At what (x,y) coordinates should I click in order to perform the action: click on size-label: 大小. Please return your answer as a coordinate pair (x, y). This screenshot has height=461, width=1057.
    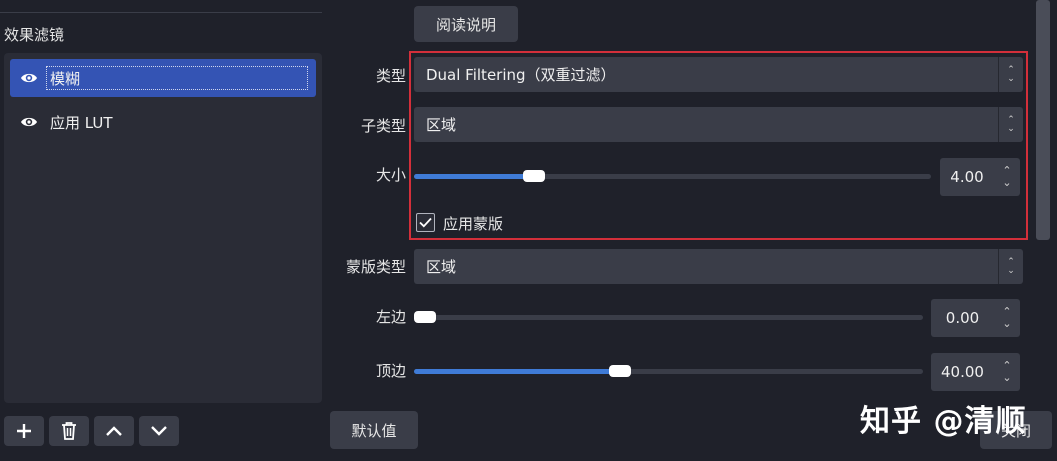
    Looking at the image, I should click on (390, 175).